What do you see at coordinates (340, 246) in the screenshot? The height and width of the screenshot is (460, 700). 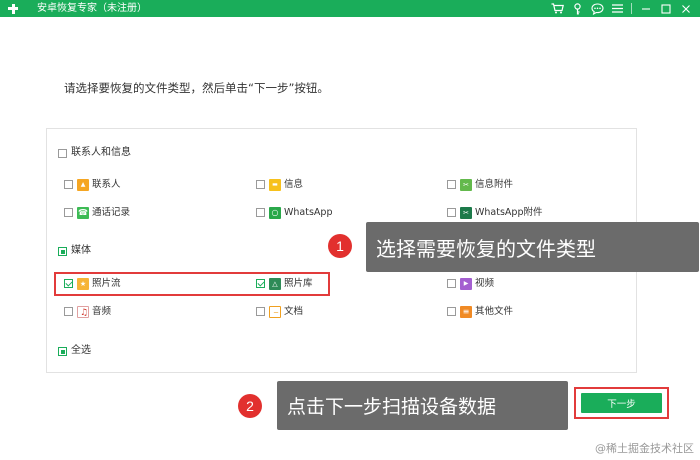 I see `callout-1-badge: 1` at bounding box center [340, 246].